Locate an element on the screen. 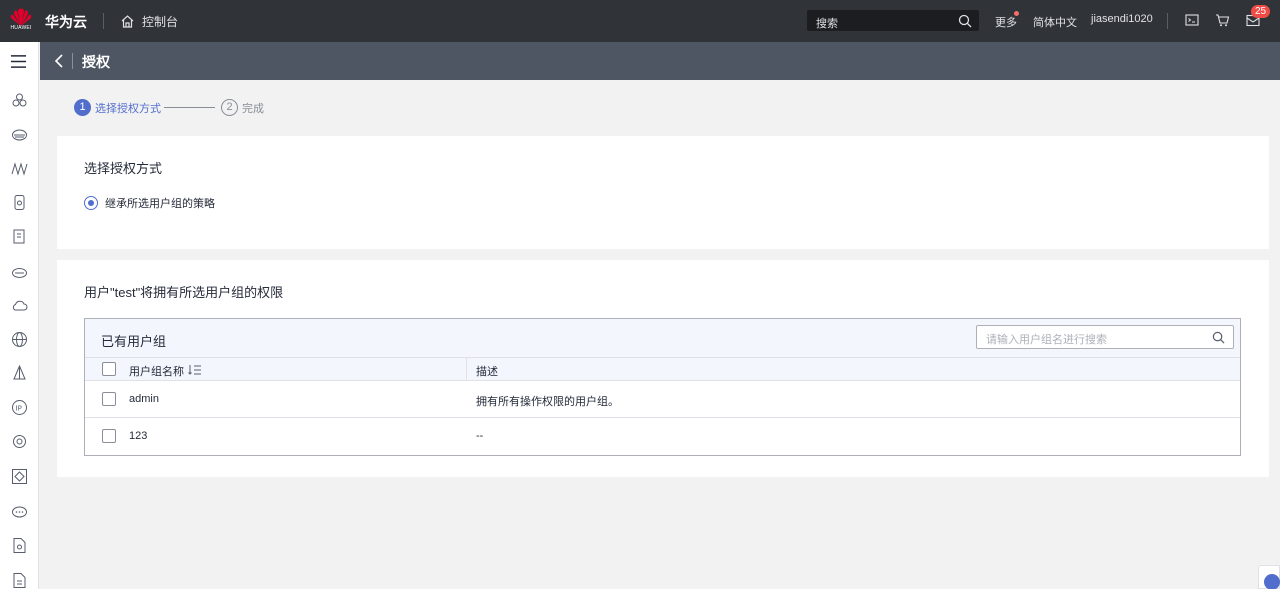 This screenshot has height=589, width=1280. ip-icon: IP is located at coordinates (19, 407).